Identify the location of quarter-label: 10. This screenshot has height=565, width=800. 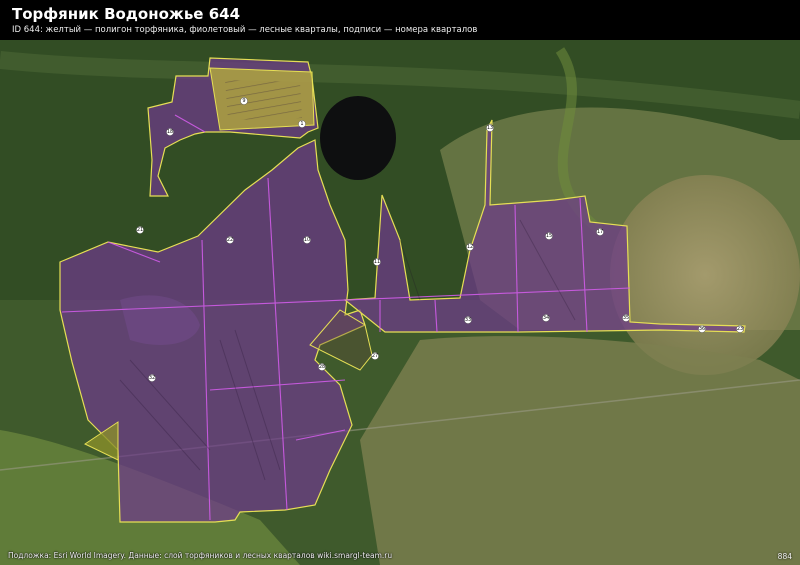
(307, 240).